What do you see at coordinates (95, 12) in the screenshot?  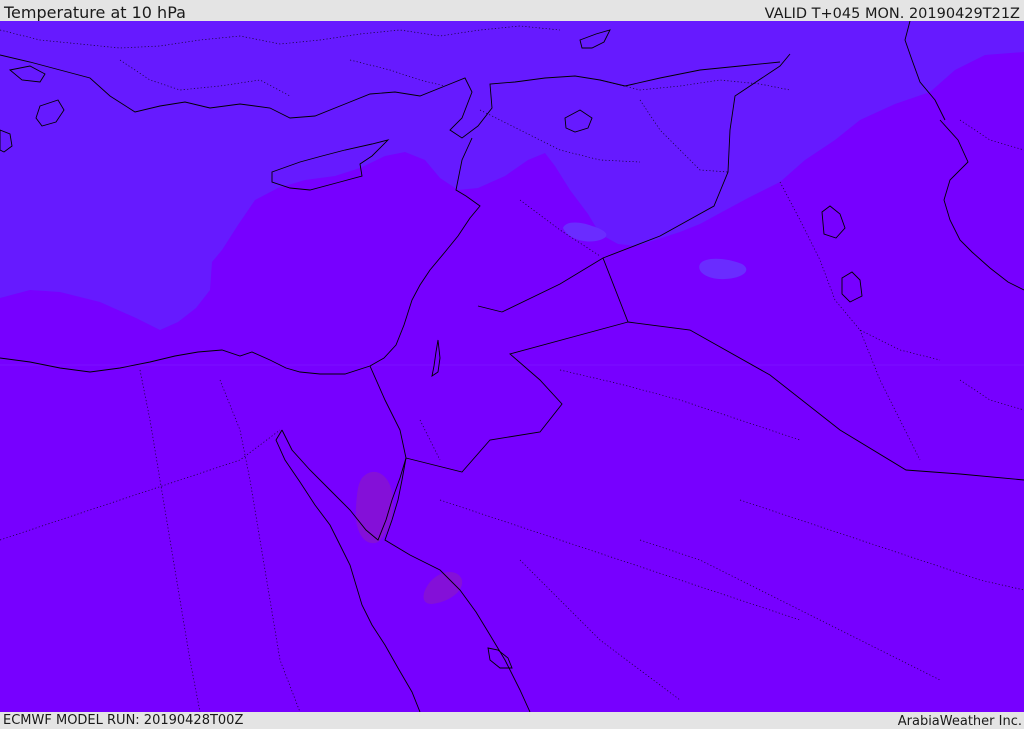 I see `map-title: Temperature at 10 hPa` at bounding box center [95, 12].